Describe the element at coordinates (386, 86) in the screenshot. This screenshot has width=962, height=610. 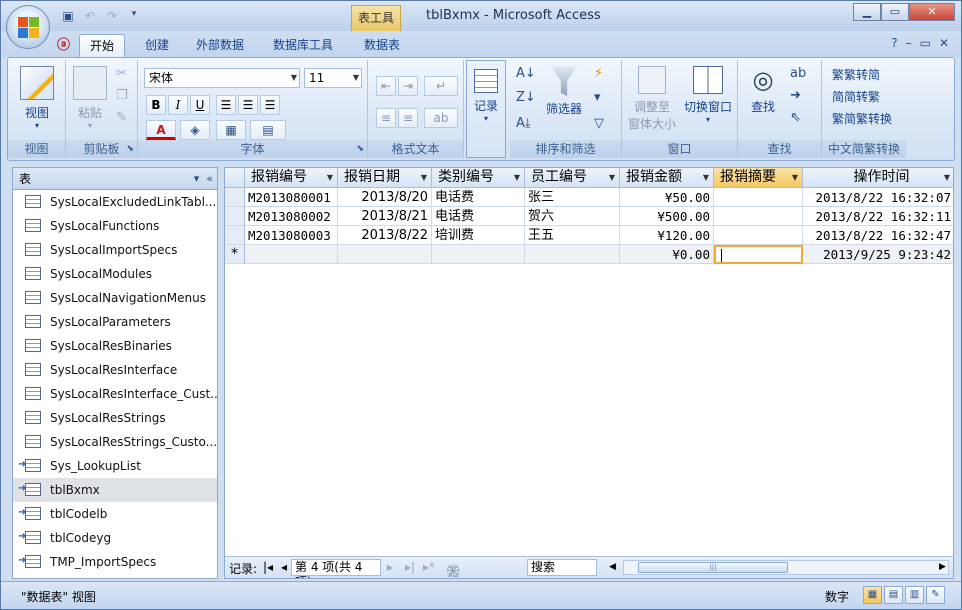
I see `decrease-indent-icon: ⇤` at that location.